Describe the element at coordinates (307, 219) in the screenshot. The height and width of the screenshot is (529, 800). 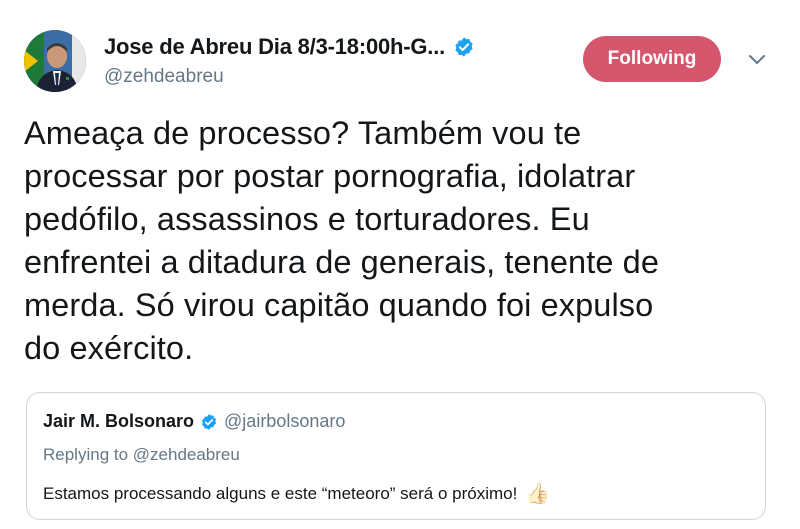
I see `tweet-line: pedófilo, assassinos e torturadores. Eu` at that location.